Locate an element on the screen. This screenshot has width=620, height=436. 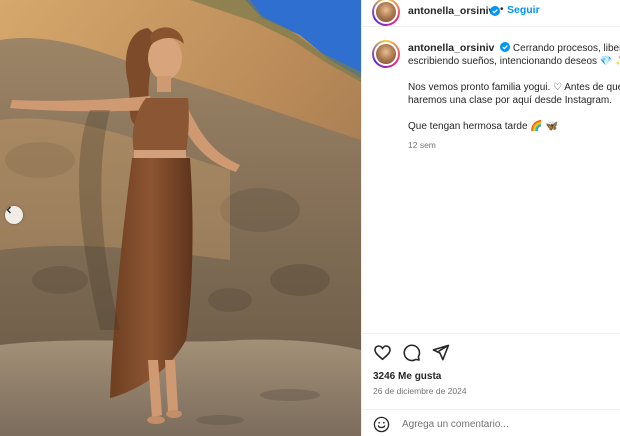
post-header: antonella_orsiniv • Seguir is located at coordinates (491, 13).